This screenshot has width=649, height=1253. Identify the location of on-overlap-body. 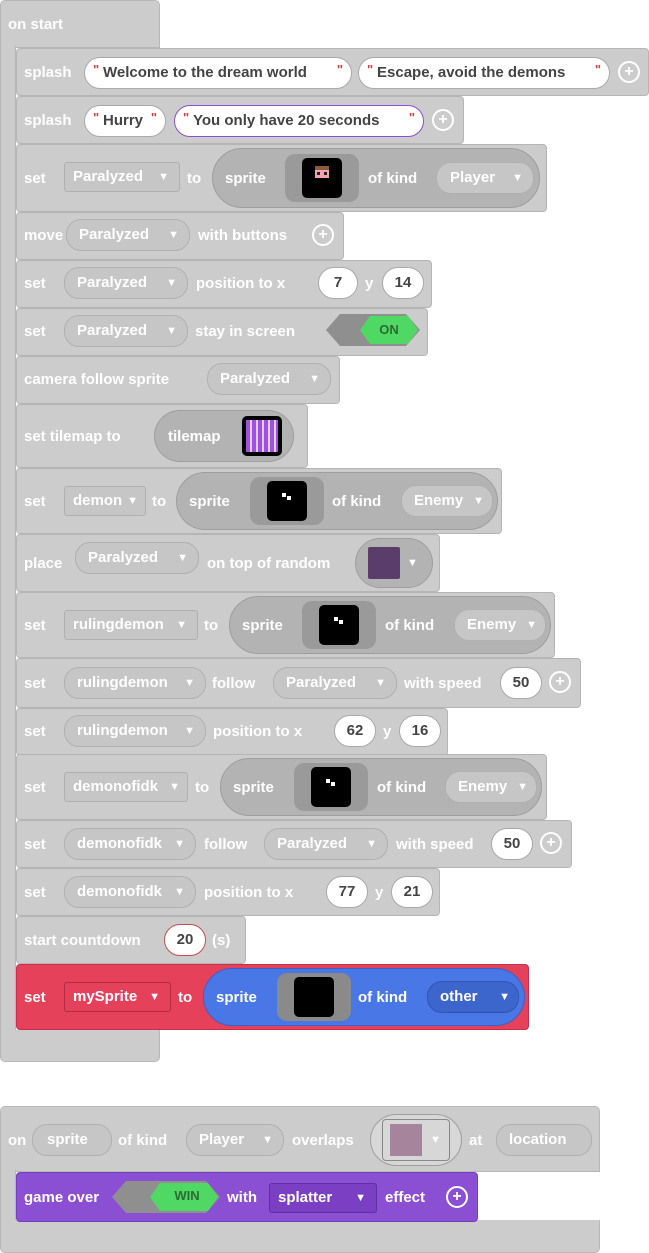
(8, 1198).